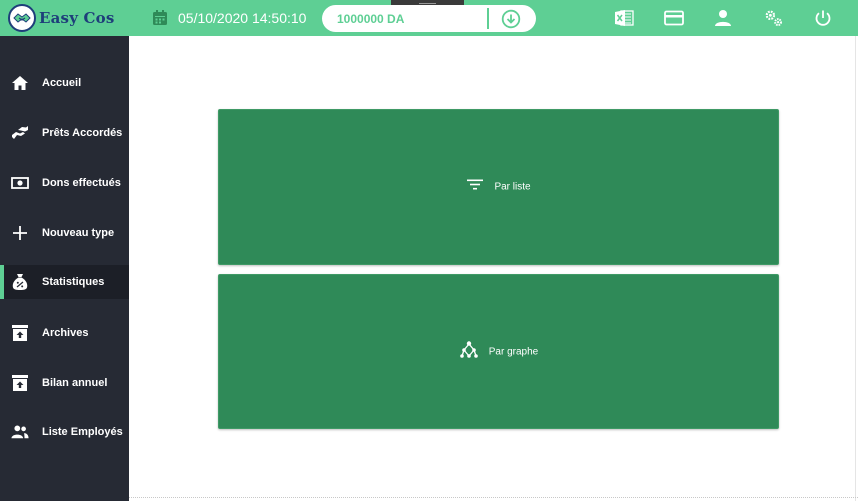 Image resolution: width=858 pixels, height=501 pixels. What do you see at coordinates (75, 383) in the screenshot?
I see `sidebar-item-label: Bilan annuel` at bounding box center [75, 383].